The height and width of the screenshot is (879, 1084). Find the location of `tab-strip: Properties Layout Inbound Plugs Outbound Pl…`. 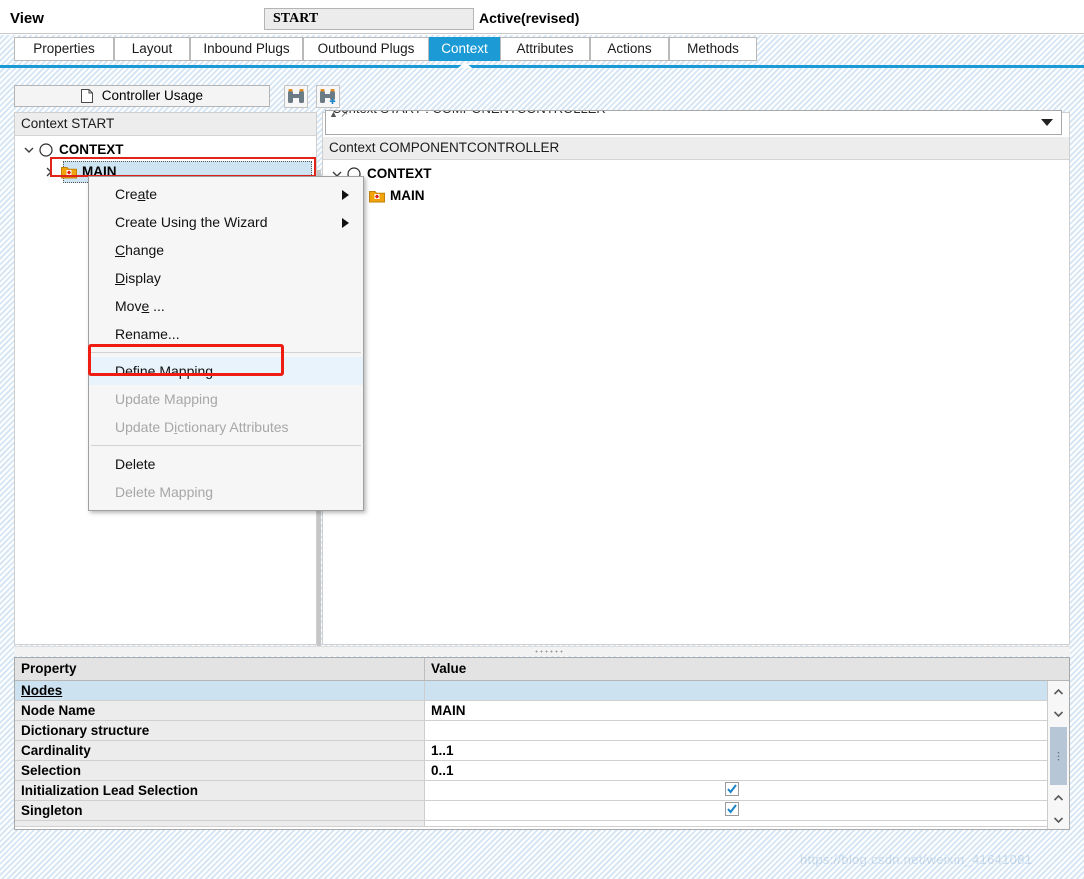

tab-strip: Properties Layout Inbound Plugs Outbound Pl… is located at coordinates (542, 50).